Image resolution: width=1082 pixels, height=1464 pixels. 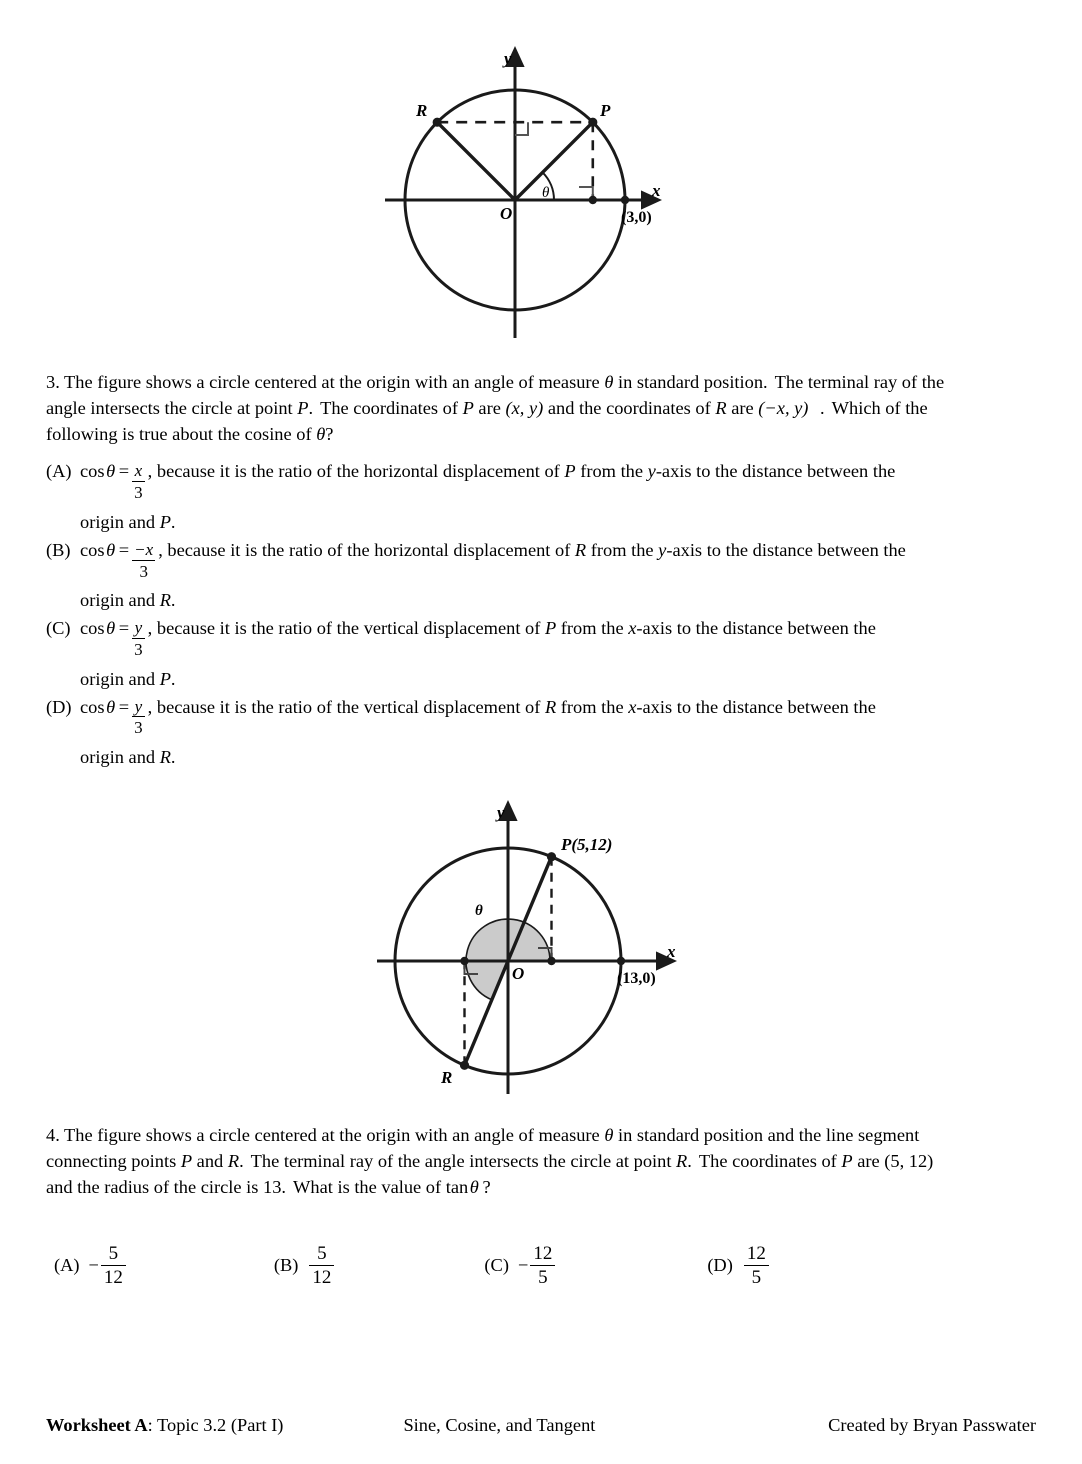 I want to click on choice-4-A-label: (A), so click(x=67, y=1265).